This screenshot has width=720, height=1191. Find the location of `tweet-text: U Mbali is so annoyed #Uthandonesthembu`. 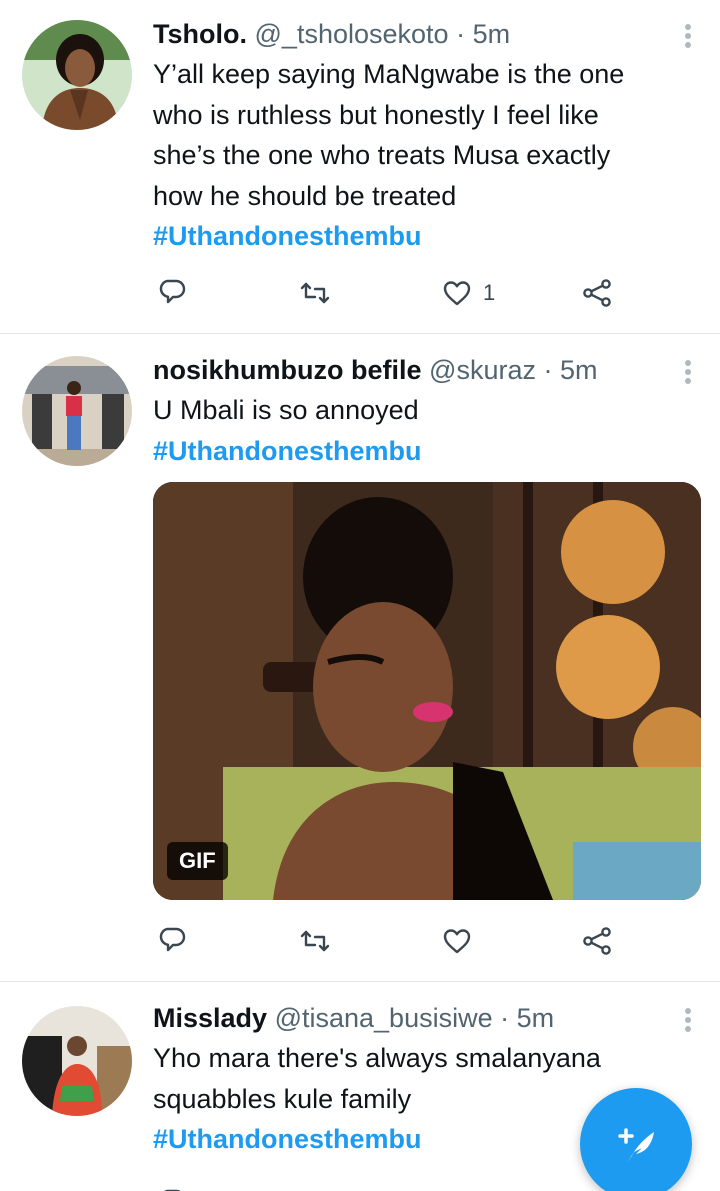

tweet-text: U Mbali is so annoyed #Uthandonesthembu is located at coordinates (426, 430).